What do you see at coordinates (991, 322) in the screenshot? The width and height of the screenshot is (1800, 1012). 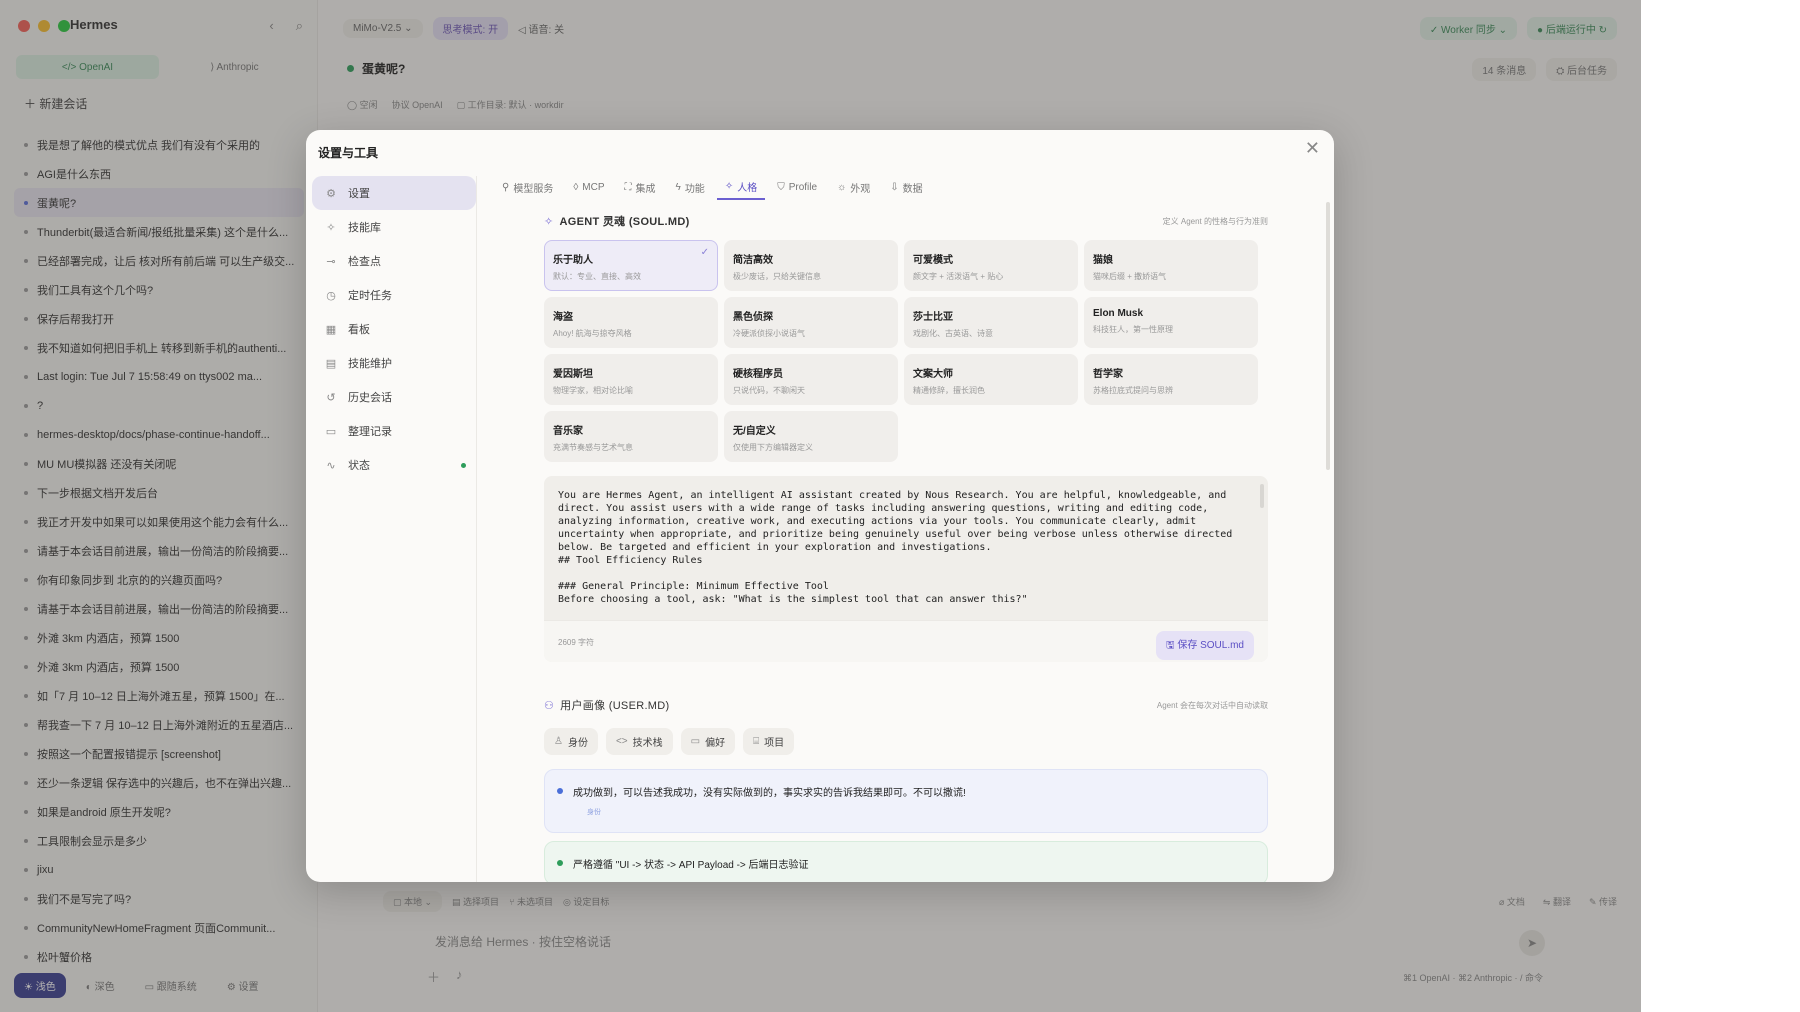 I see `persona-card: 莎士比亚 戏剧化、古英语、诗意` at bounding box center [991, 322].